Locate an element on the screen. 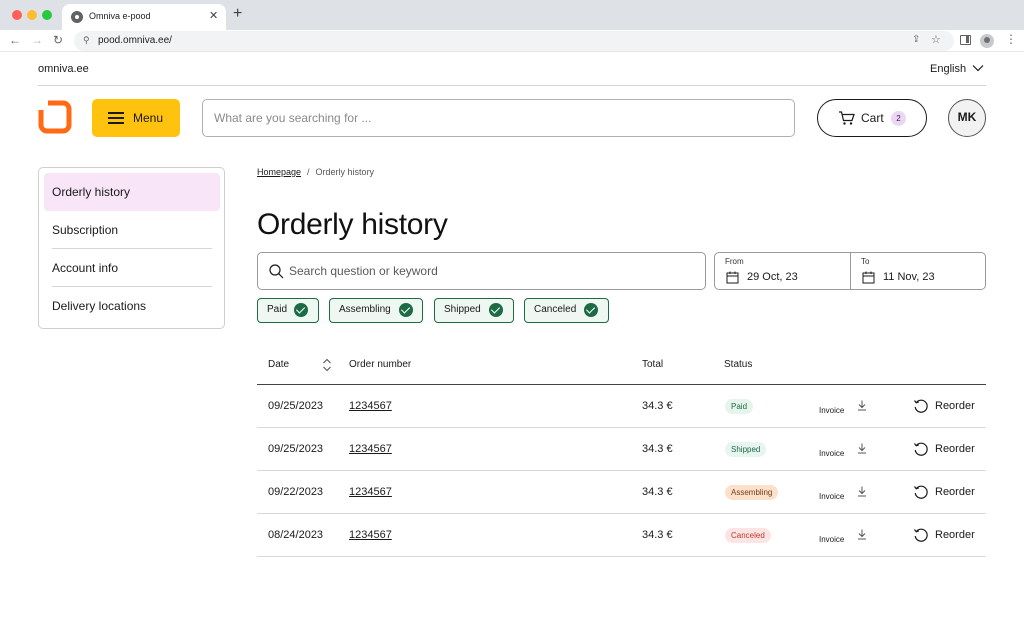 The height and width of the screenshot is (618, 1024). filter-chip-label: Canceled is located at coordinates (555, 309).